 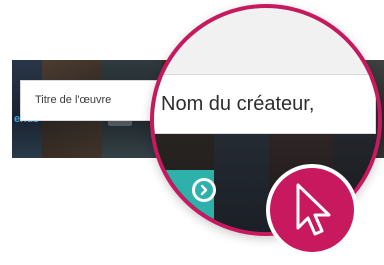 I want to click on arrow-circle-right-icon, so click(x=204, y=190).